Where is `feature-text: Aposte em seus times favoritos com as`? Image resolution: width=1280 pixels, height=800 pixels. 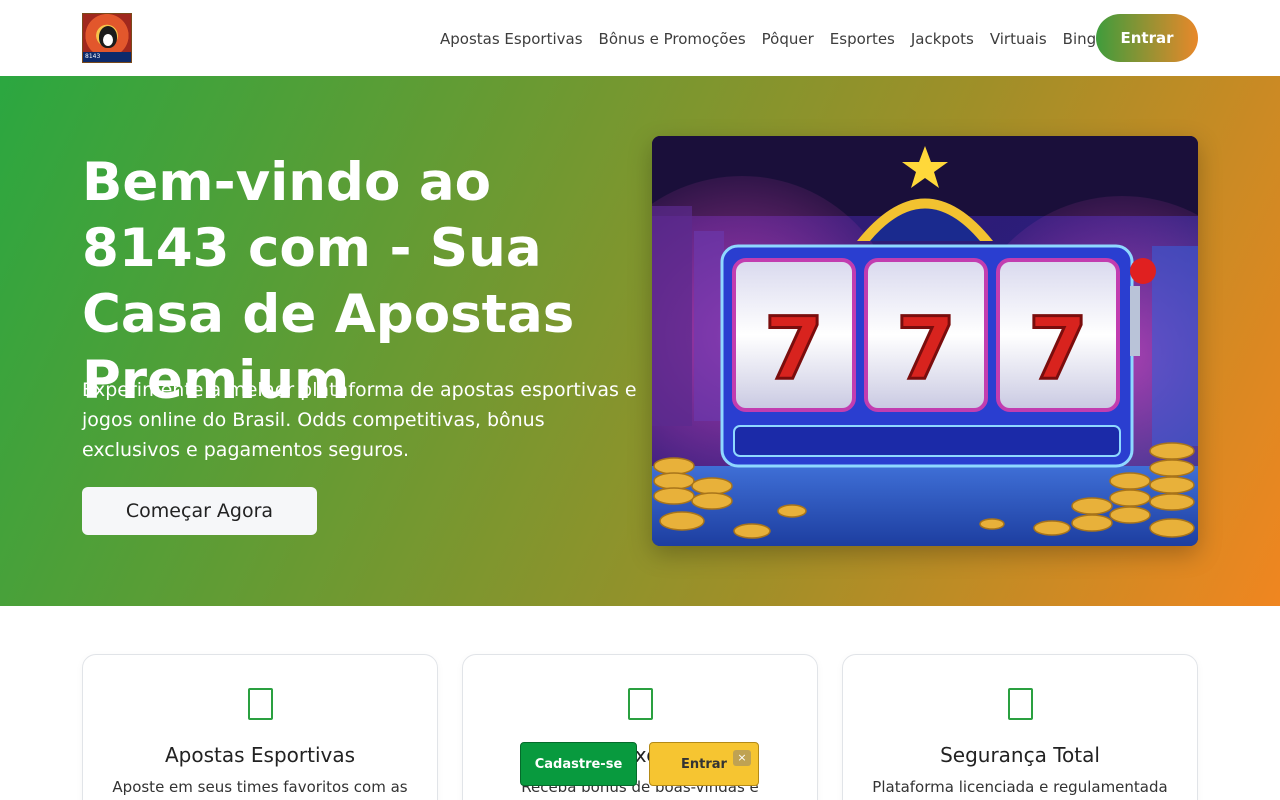 feature-text: Aposte em seus times favoritos com as is located at coordinates (260, 787).